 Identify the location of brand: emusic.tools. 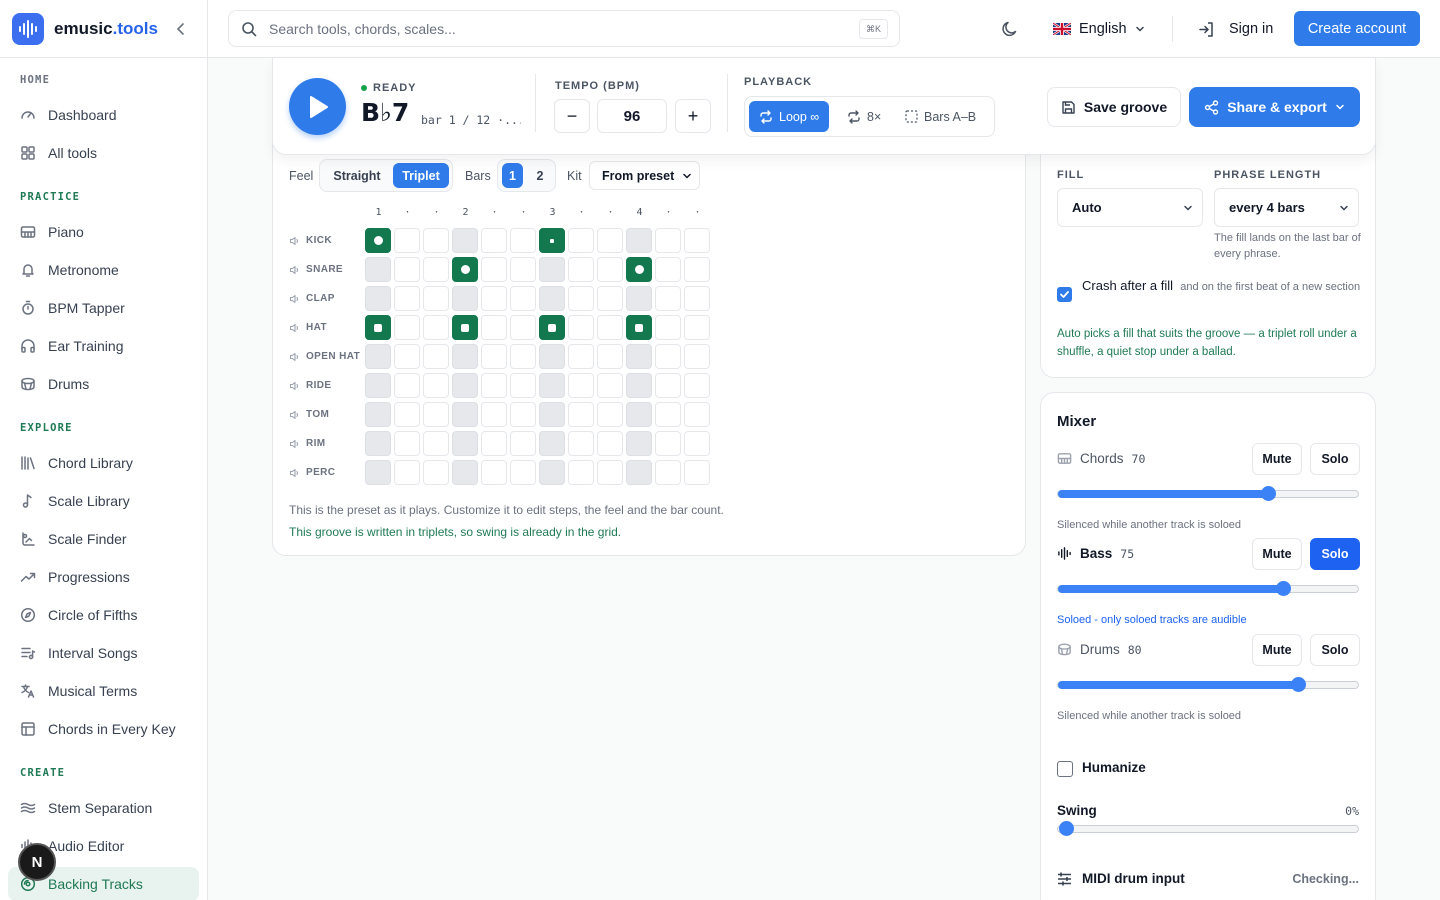
(85, 29).